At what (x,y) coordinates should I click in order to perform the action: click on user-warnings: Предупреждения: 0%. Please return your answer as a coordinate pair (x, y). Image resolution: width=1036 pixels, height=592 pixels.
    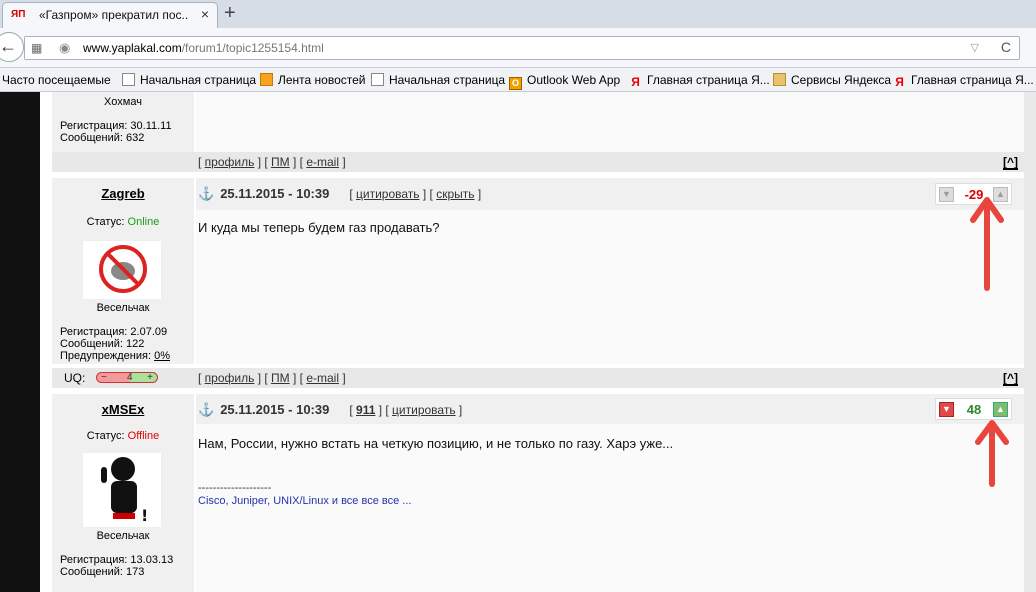
    Looking at the image, I should click on (115, 356).